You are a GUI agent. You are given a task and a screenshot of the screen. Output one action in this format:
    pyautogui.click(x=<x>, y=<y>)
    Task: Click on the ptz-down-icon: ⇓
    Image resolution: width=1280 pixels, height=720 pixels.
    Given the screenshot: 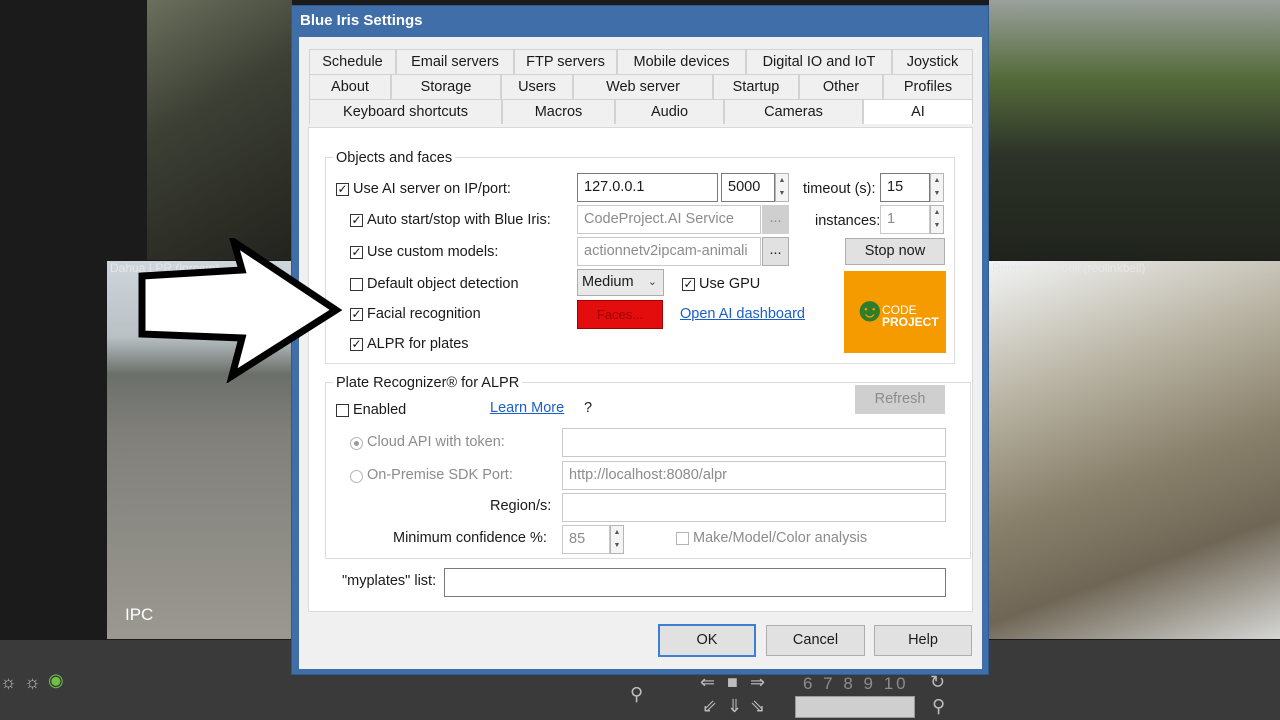 What is the action you would take?
    pyautogui.click(x=734, y=706)
    